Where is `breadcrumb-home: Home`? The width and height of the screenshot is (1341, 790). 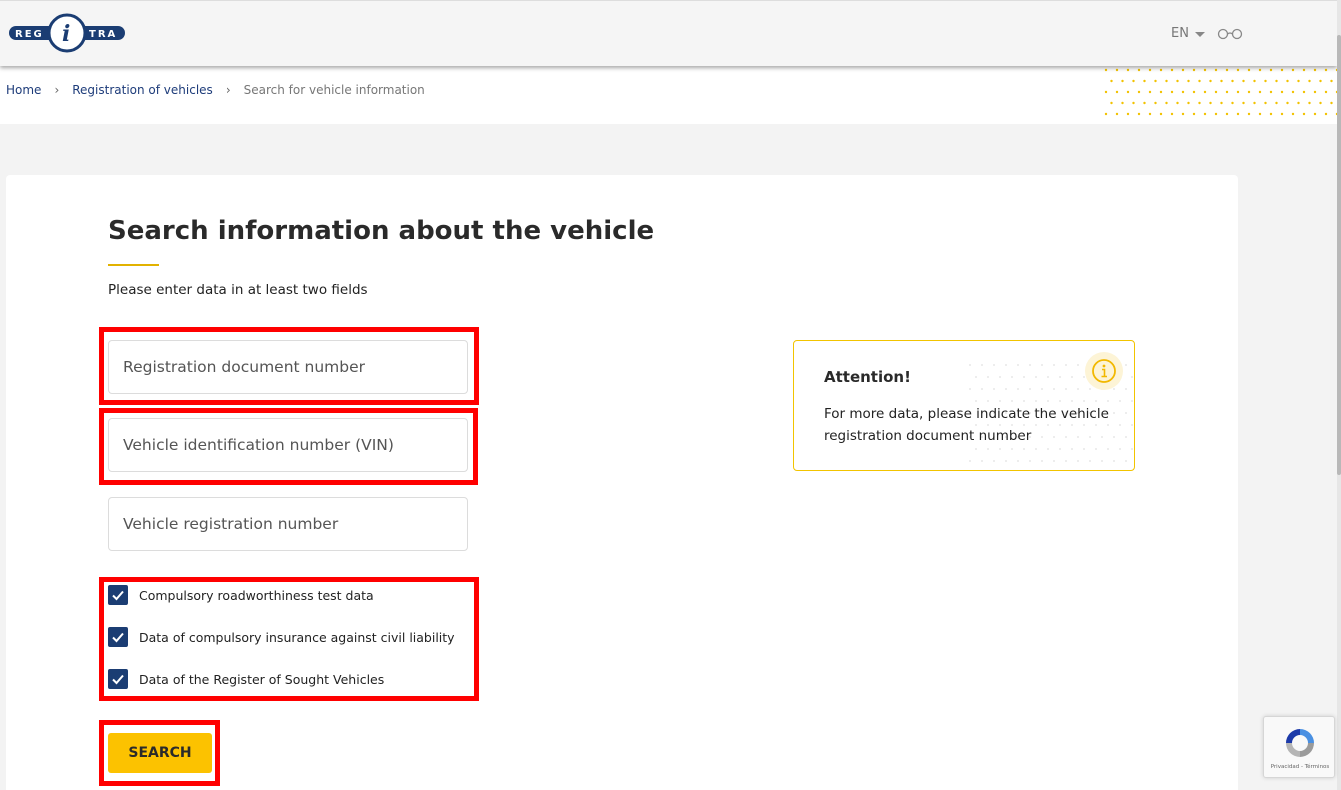 breadcrumb-home: Home is located at coordinates (23, 90).